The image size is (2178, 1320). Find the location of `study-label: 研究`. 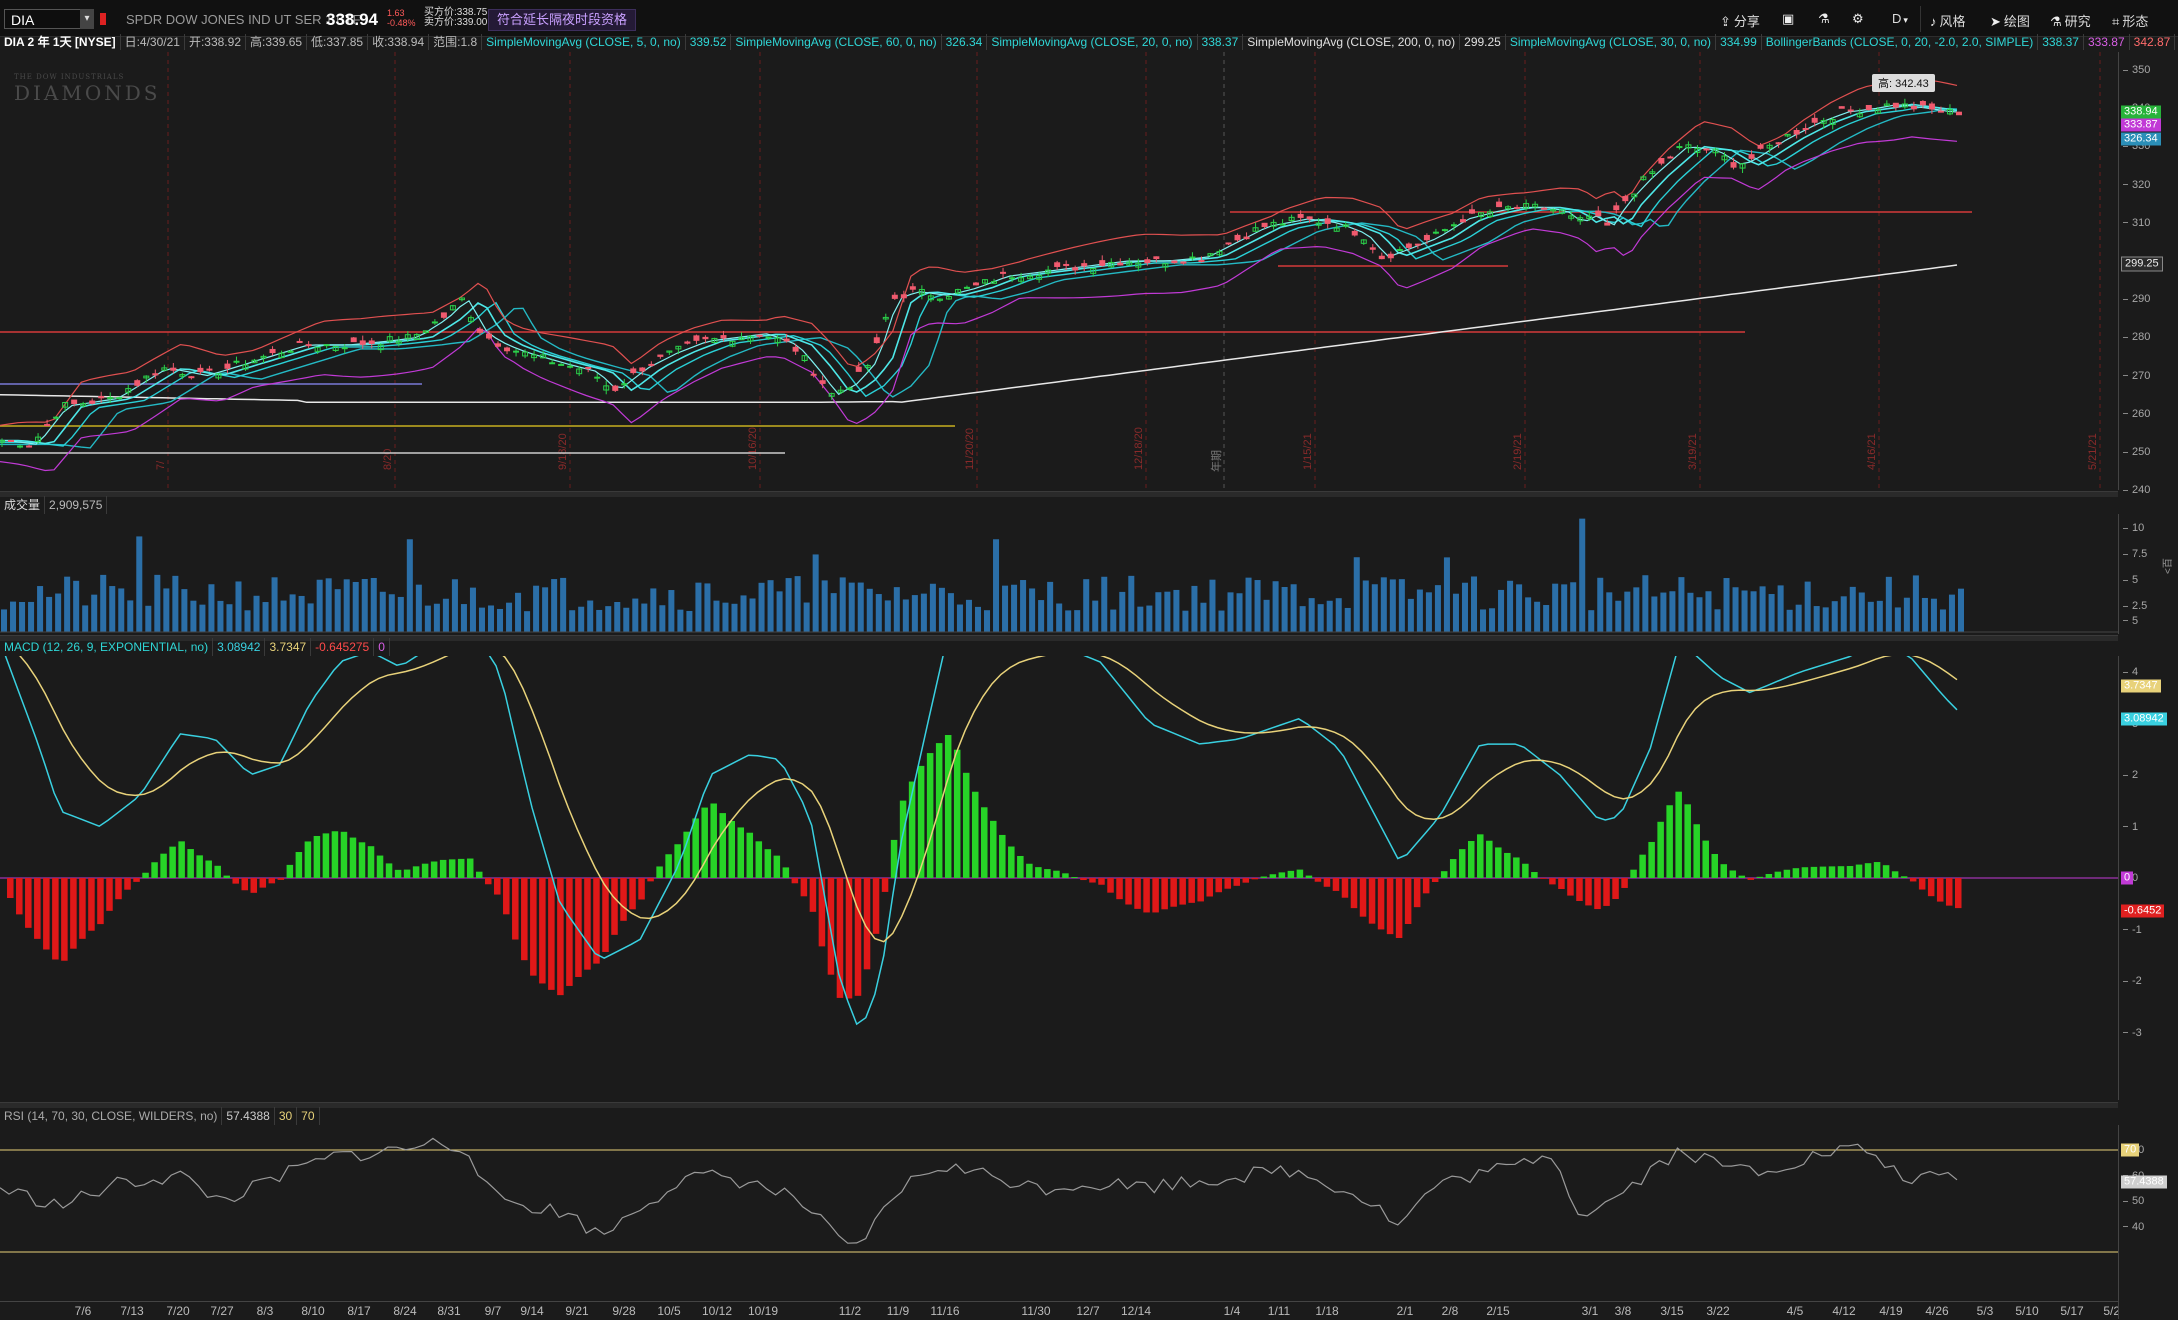

study-label: 研究 is located at coordinates (2077, 21).